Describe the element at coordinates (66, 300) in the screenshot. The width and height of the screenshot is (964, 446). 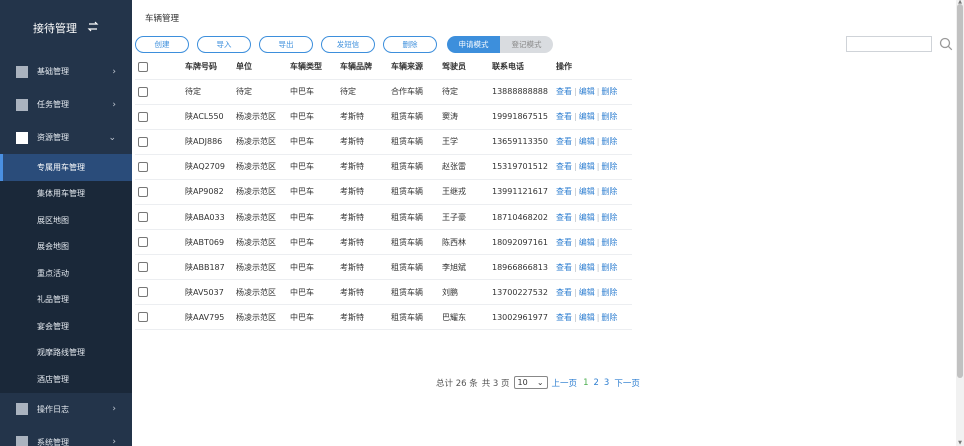
I see `sidebar-item-gifts: 礼品管理` at that location.